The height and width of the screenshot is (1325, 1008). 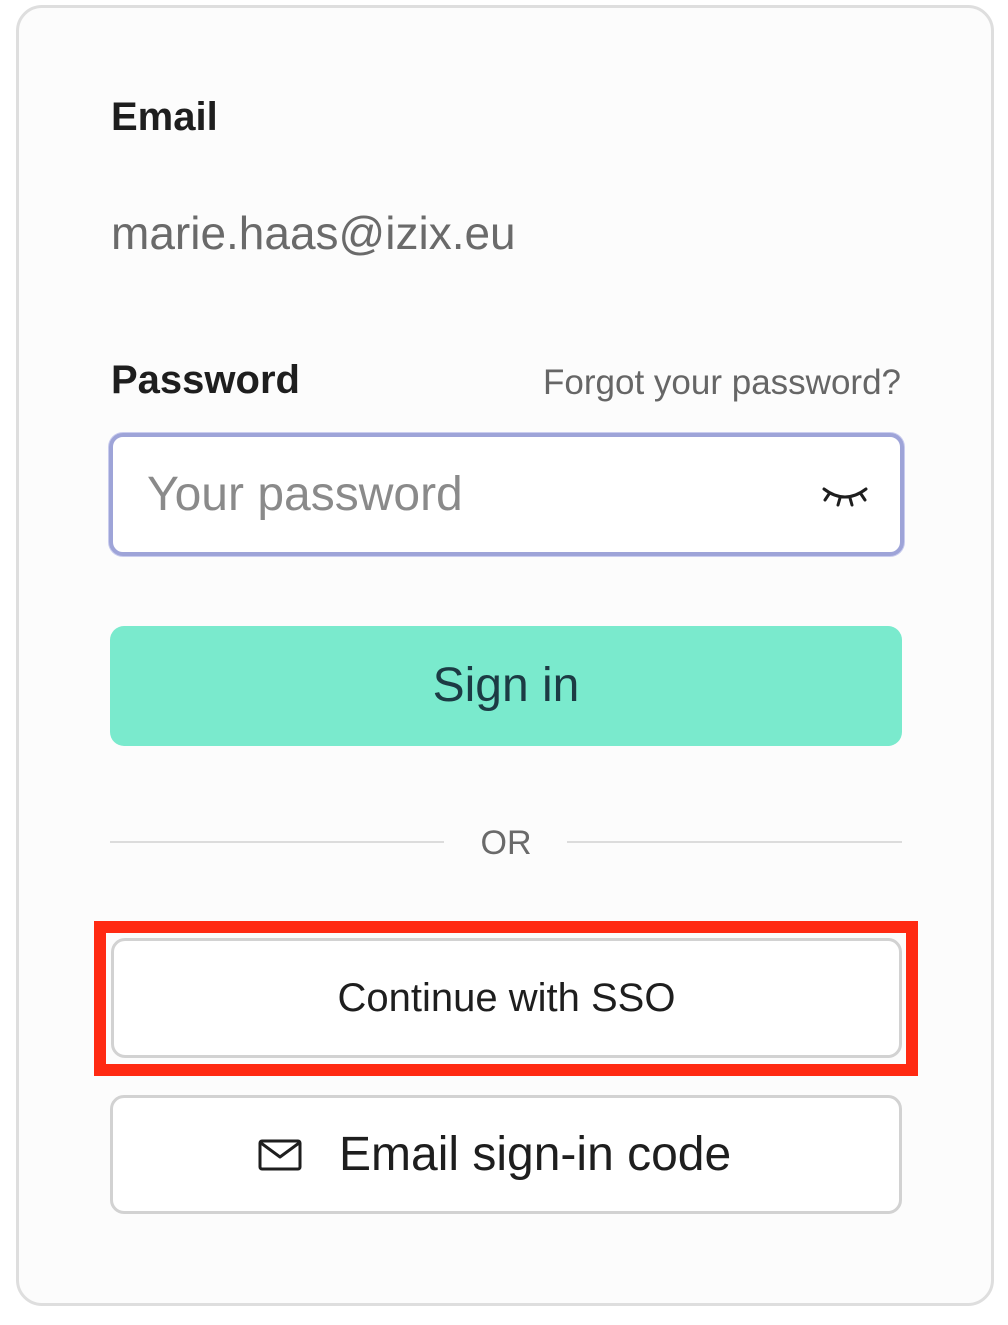 What do you see at coordinates (506, 843) in the screenshot?
I see `divider-or-text: OR` at bounding box center [506, 843].